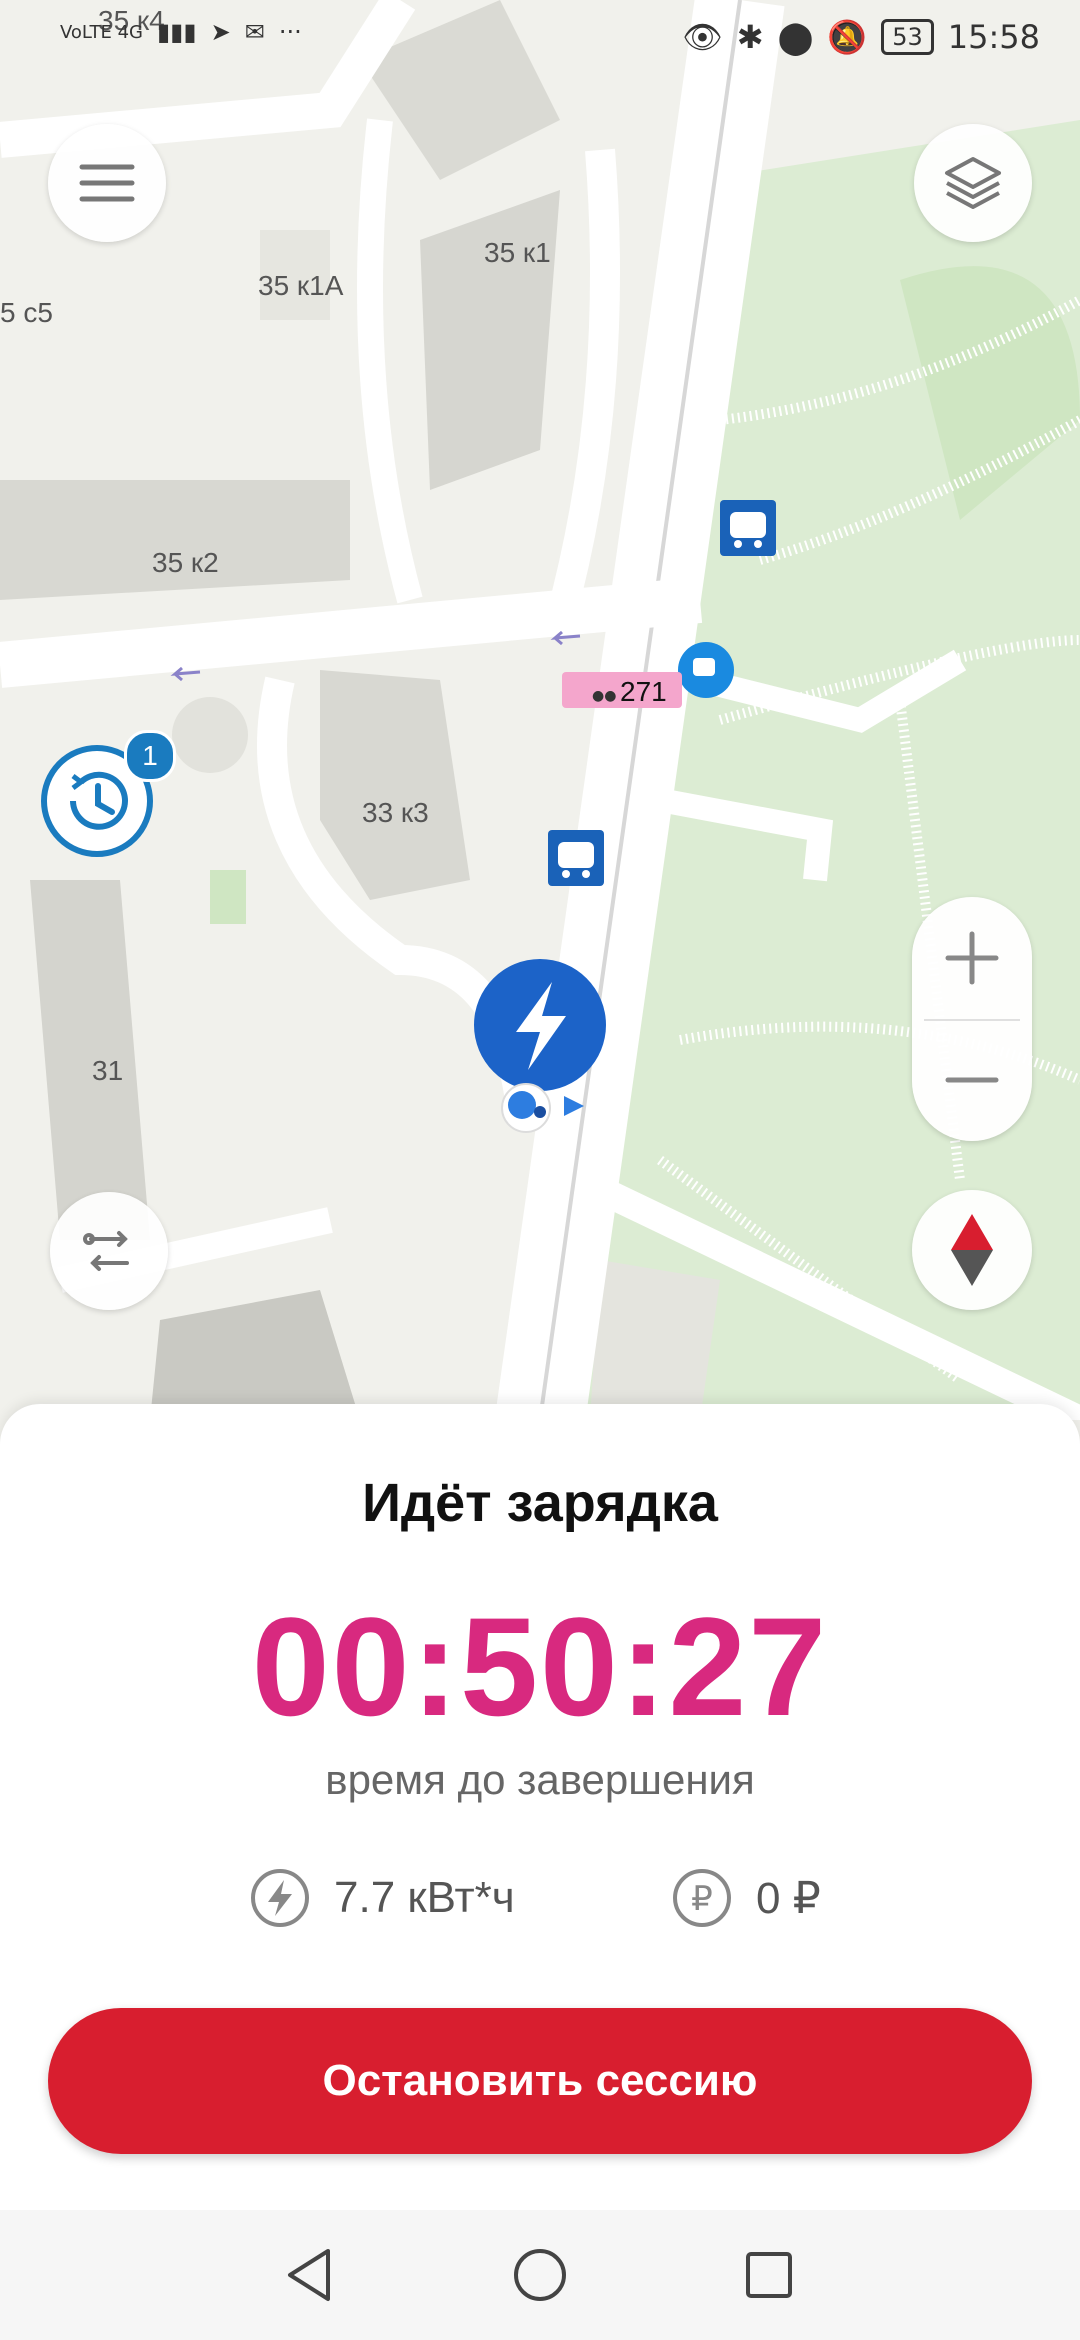  Describe the element at coordinates (540, 40) in the screenshot. I see `status-bar: VoLTE 4G ▮▮▮ ➤ ✉ ··· 👁 ✱ ⬤ 🔕 53 15:58` at that location.